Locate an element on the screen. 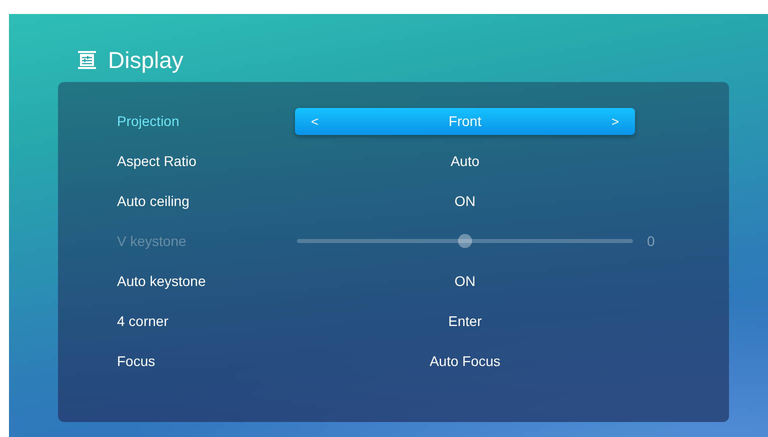  setting-value: Auto is located at coordinates (465, 161).